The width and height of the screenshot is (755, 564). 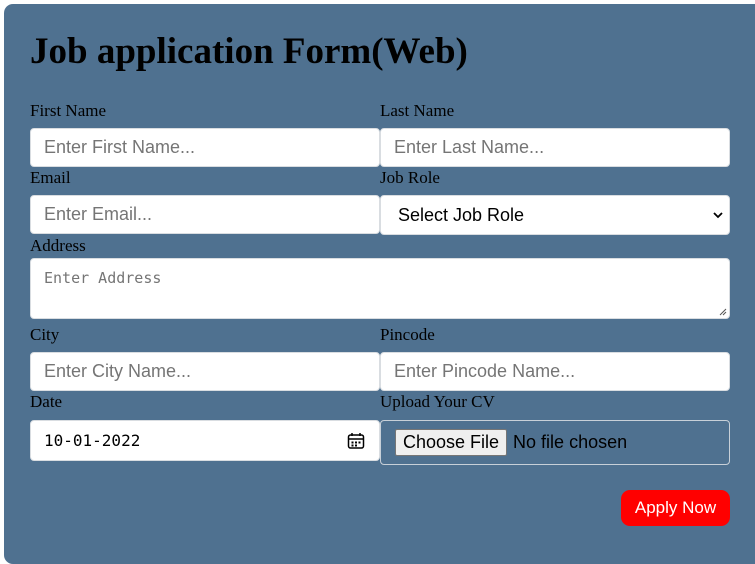 What do you see at coordinates (356, 441) in the screenshot?
I see `calendar-icon` at bounding box center [356, 441].